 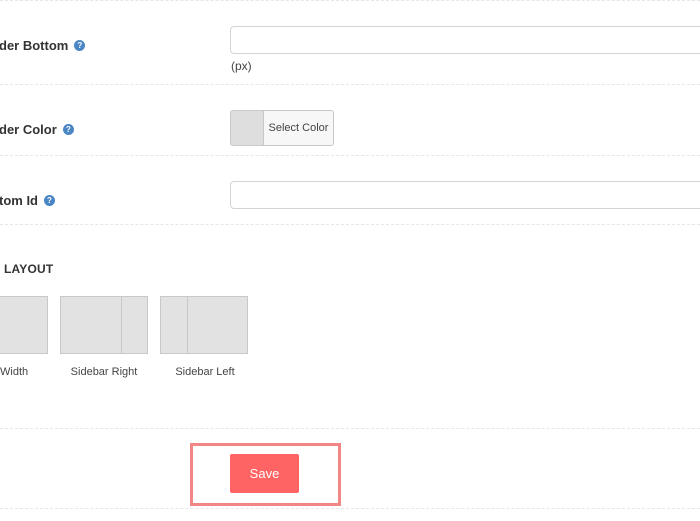 I want to click on color-swatch, so click(x=247, y=128).